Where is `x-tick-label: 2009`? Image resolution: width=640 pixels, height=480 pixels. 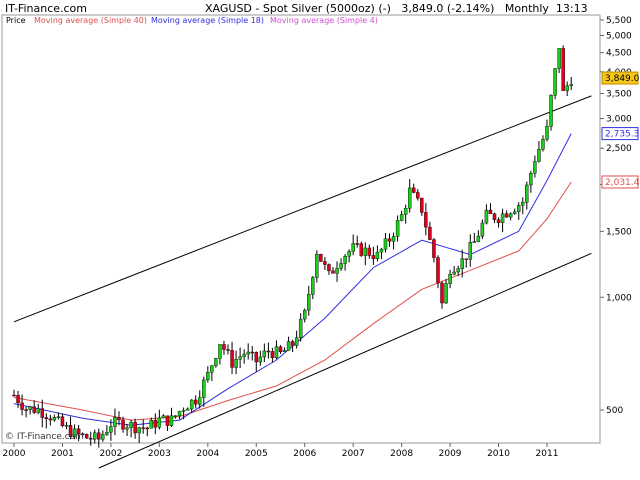 x-tick-label: 2009 is located at coordinates (450, 454).